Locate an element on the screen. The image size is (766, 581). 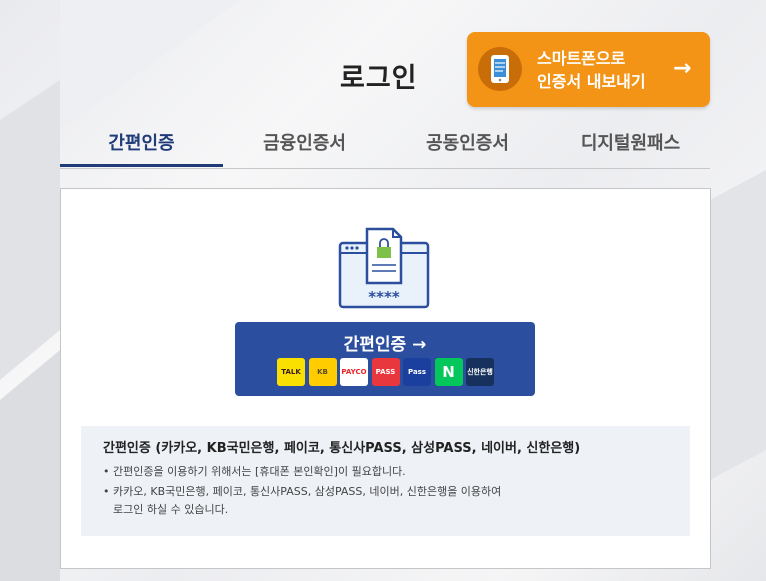
info-item-2-continued: 로그인 하실 수 있습니다. is located at coordinates (171, 509).